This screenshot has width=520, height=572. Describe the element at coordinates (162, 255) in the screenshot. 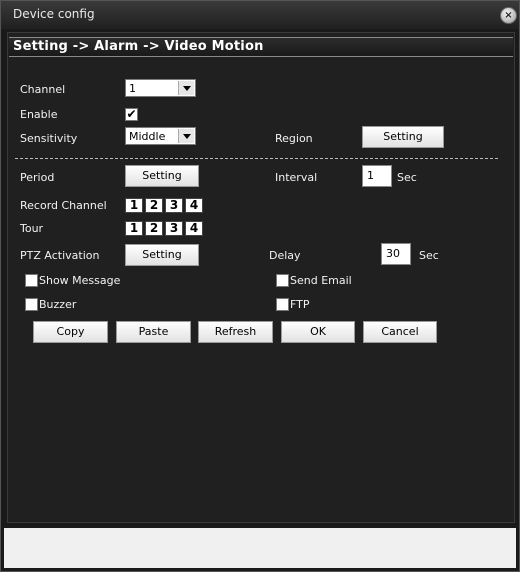

I see `ptz-setting-button: Setting` at that location.